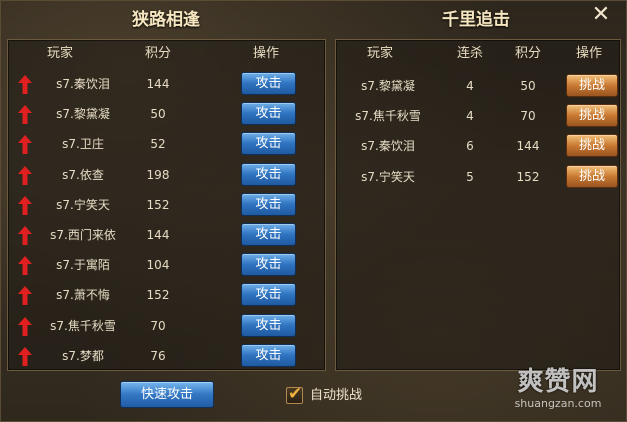 Image resolution: width=627 pixels, height=422 pixels. Describe the element at coordinates (470, 176) in the screenshot. I see `kill-streak: 5` at that location.